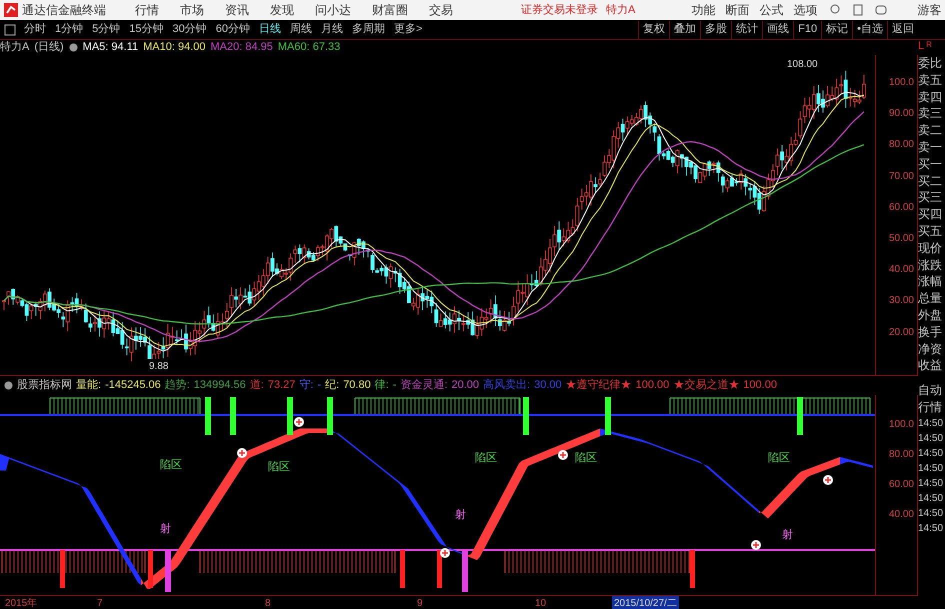 The image size is (945, 609). What do you see at coordinates (931, 298) in the screenshot?
I see `quote-label: 总量` at bounding box center [931, 298].